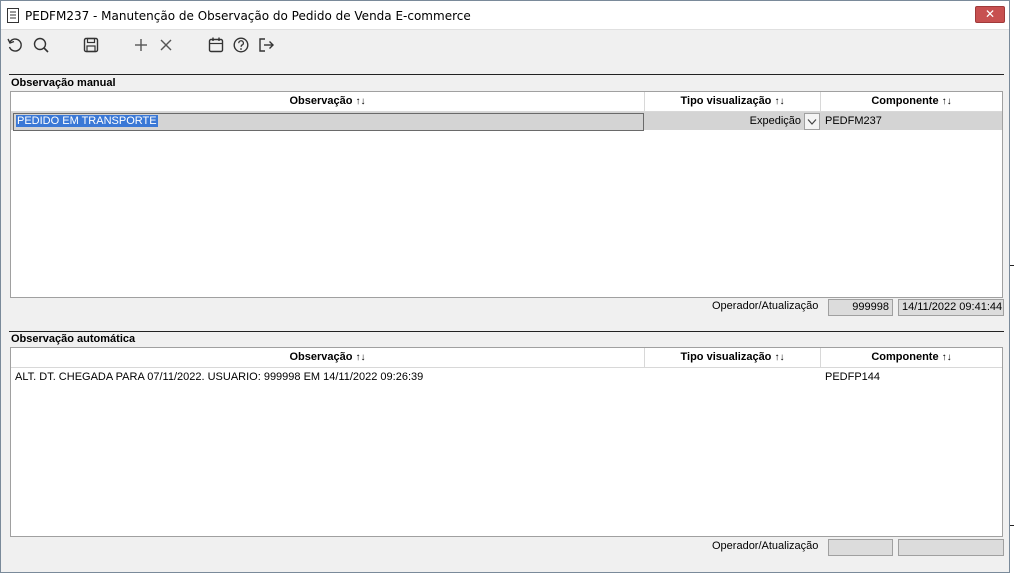 The height and width of the screenshot is (575, 1014). What do you see at coordinates (853, 377) in the screenshot?
I see `componente-cell: PEDFP144` at bounding box center [853, 377].